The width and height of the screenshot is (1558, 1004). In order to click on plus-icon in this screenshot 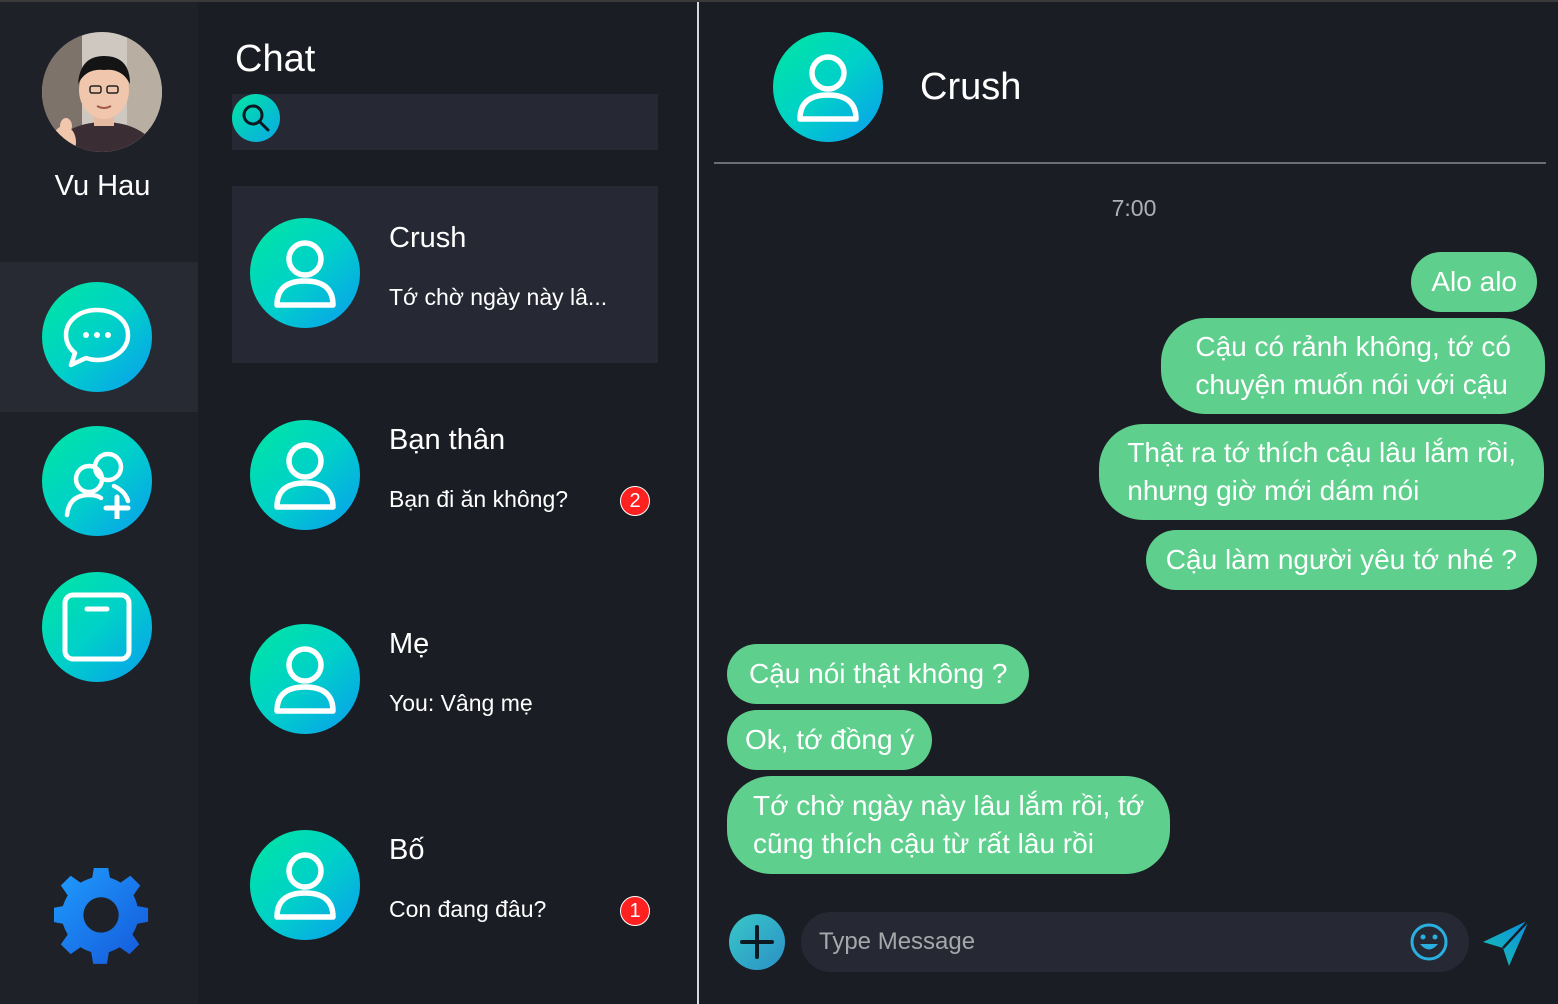, I will do `click(757, 942)`.